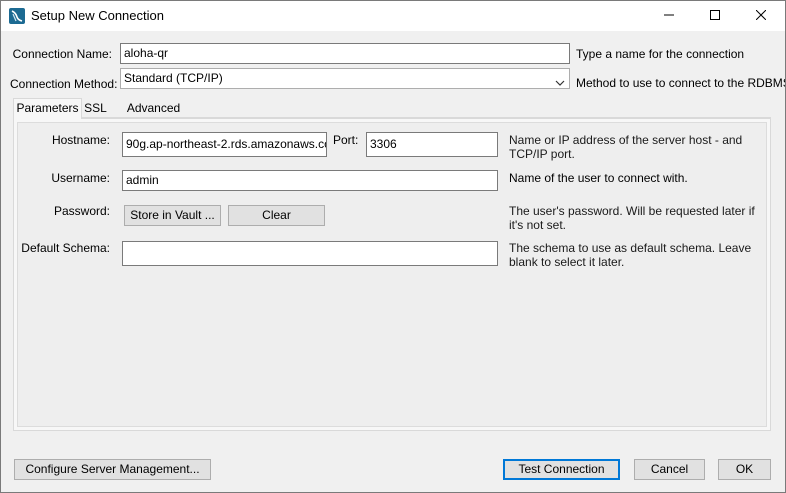 This screenshot has width=786, height=493. I want to click on close-icon, so click(761, 16).